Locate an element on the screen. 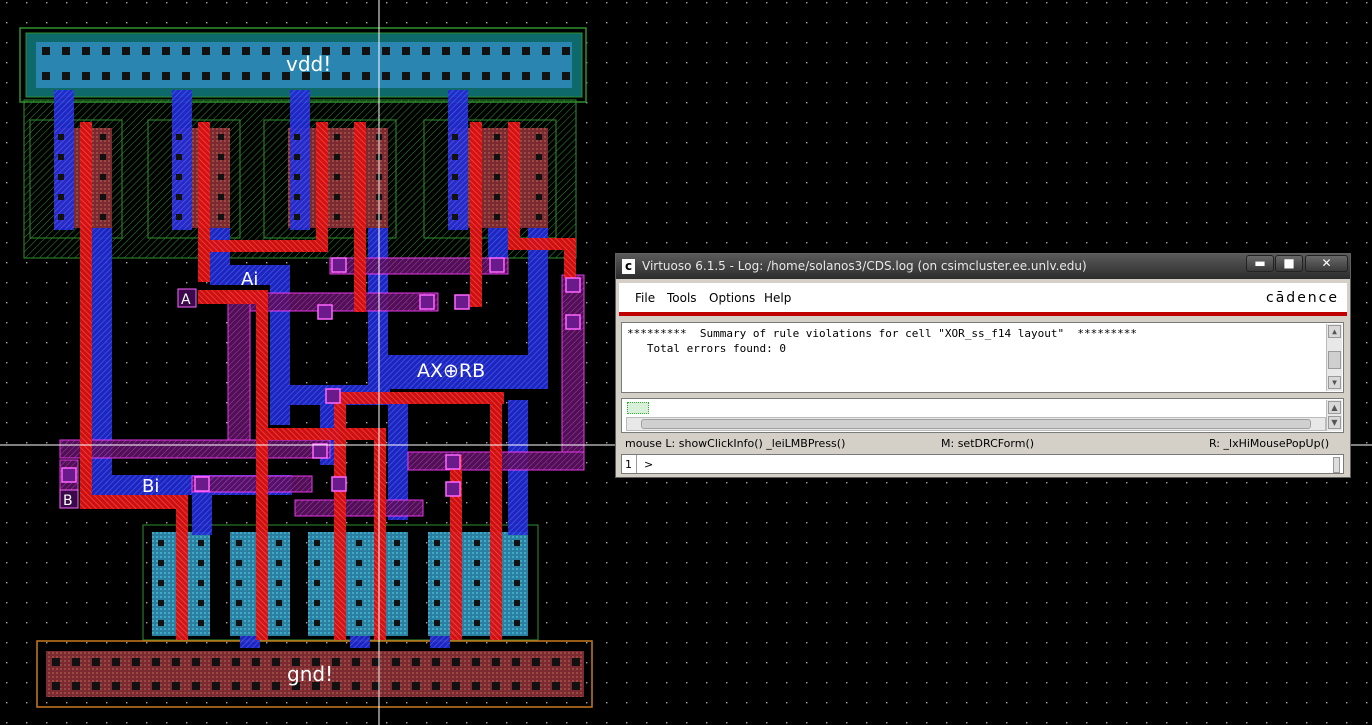 The height and width of the screenshot is (725, 1372). input-scroll-up-icon: ▲ is located at coordinates (1334, 407).